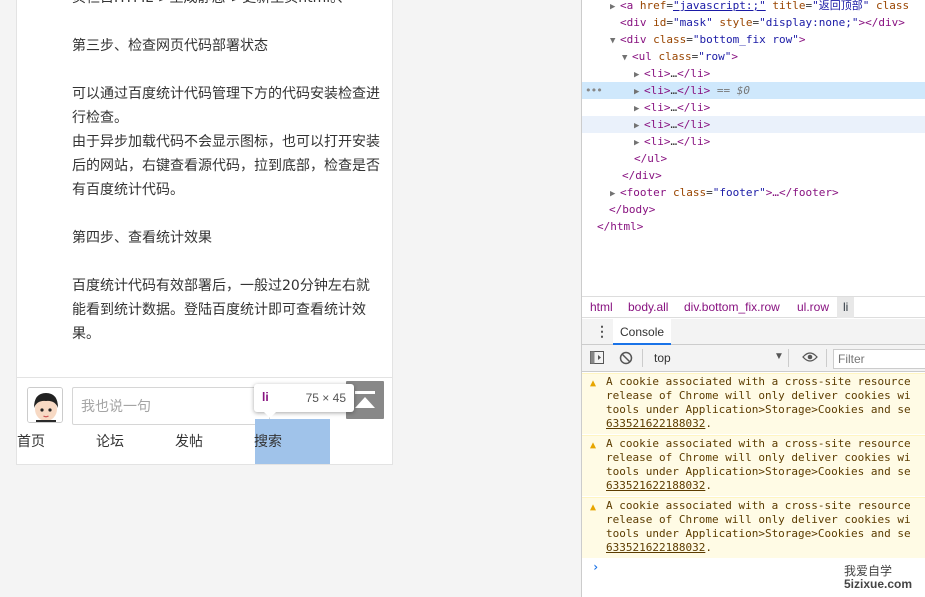  I want to click on eye-icon, so click(810, 358).